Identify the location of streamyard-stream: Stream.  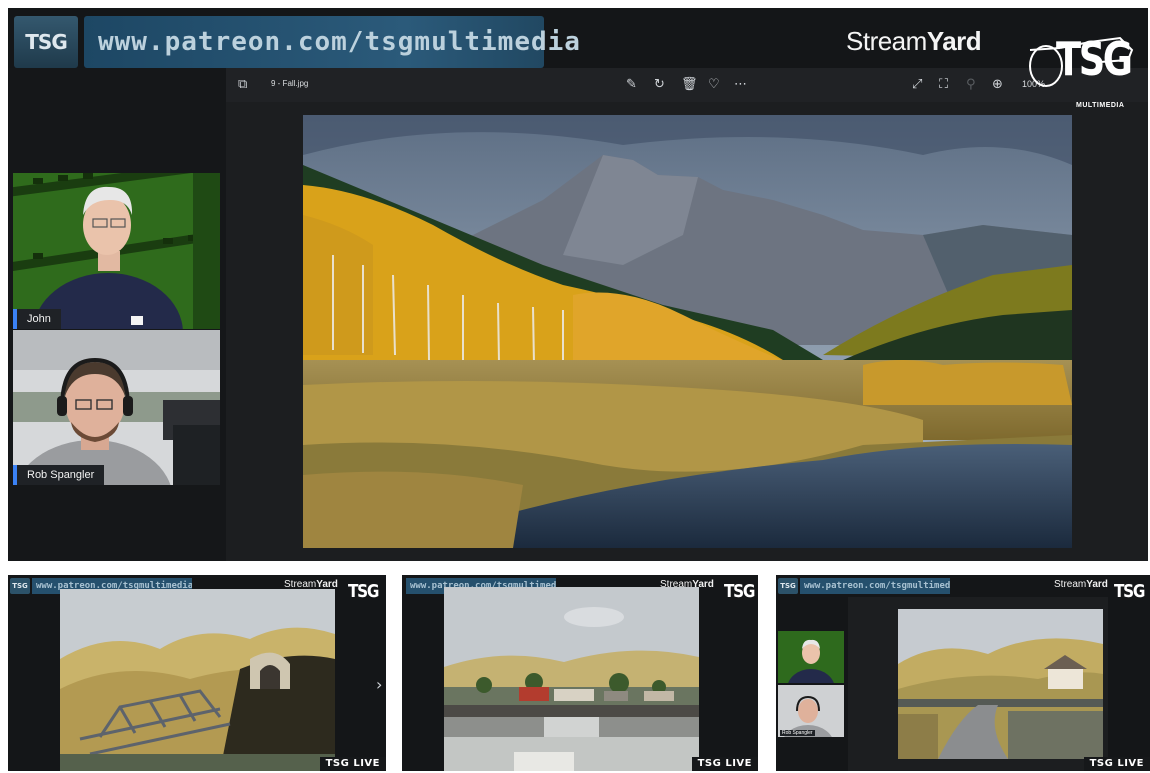
(1070, 584).